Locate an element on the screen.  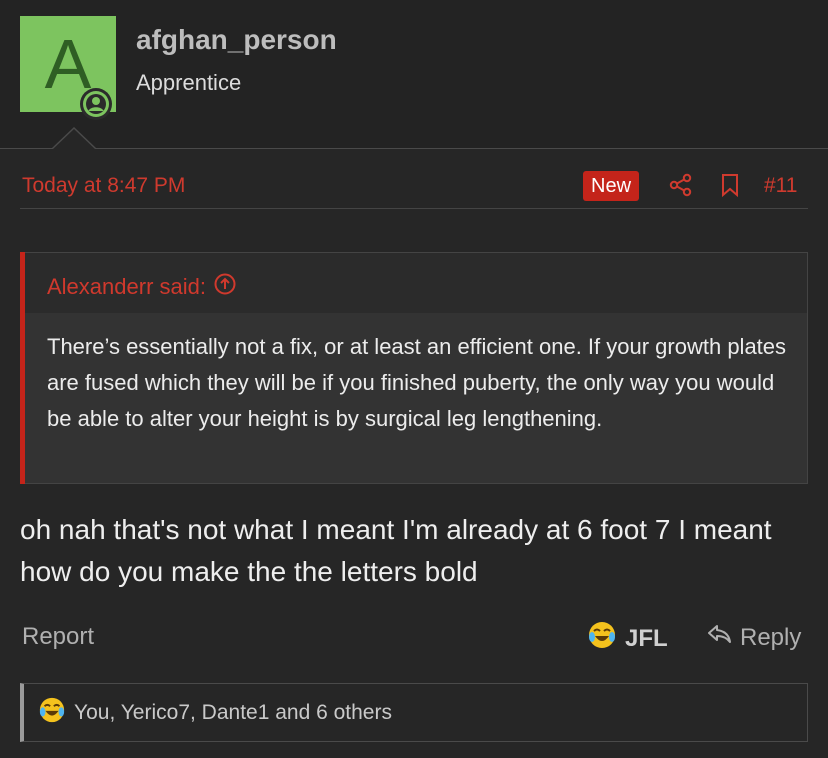
reaction-button: JFL is located at coordinates (627, 638).